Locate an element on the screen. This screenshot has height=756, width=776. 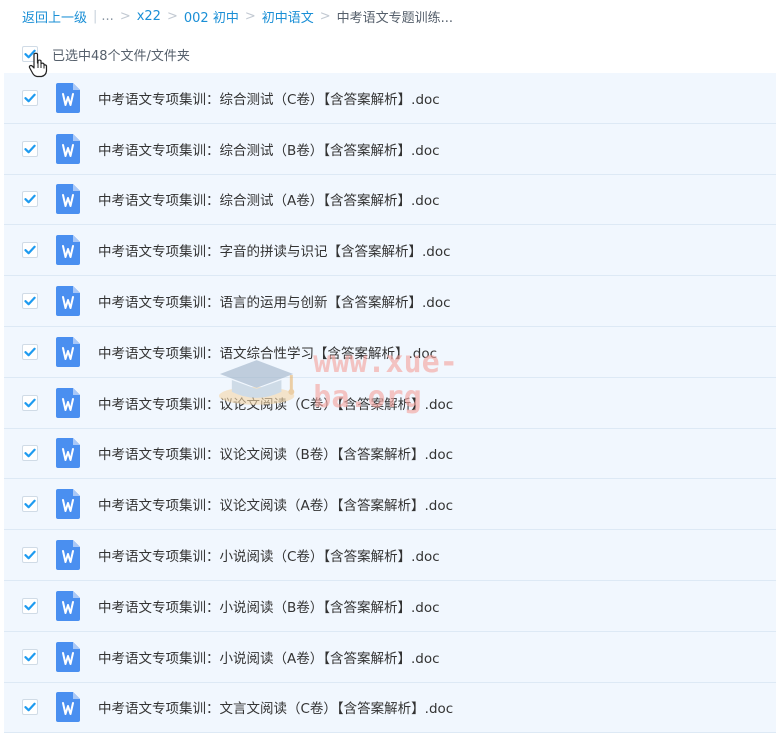
file-row: 中考语文专项集训：综合测试（C卷）【含答案解析】.doc is located at coordinates (390, 98).